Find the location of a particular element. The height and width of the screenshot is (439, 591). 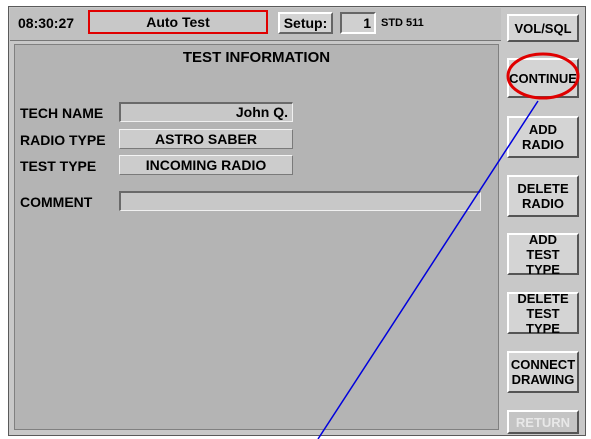

comment-label: COMMENT is located at coordinates (56, 202).